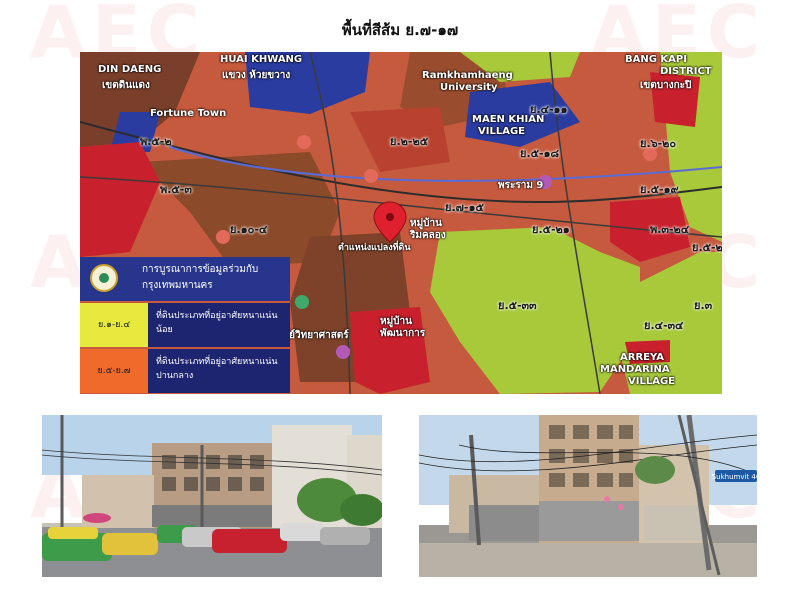 This screenshot has width=800, height=600. What do you see at coordinates (249, 229) in the screenshot?
I see `zone-label: ย.๑๐-๔` at bounding box center [249, 229].